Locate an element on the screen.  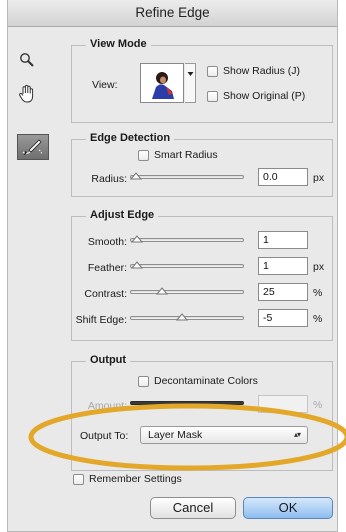
contrast-slider-track is located at coordinates (187, 292).